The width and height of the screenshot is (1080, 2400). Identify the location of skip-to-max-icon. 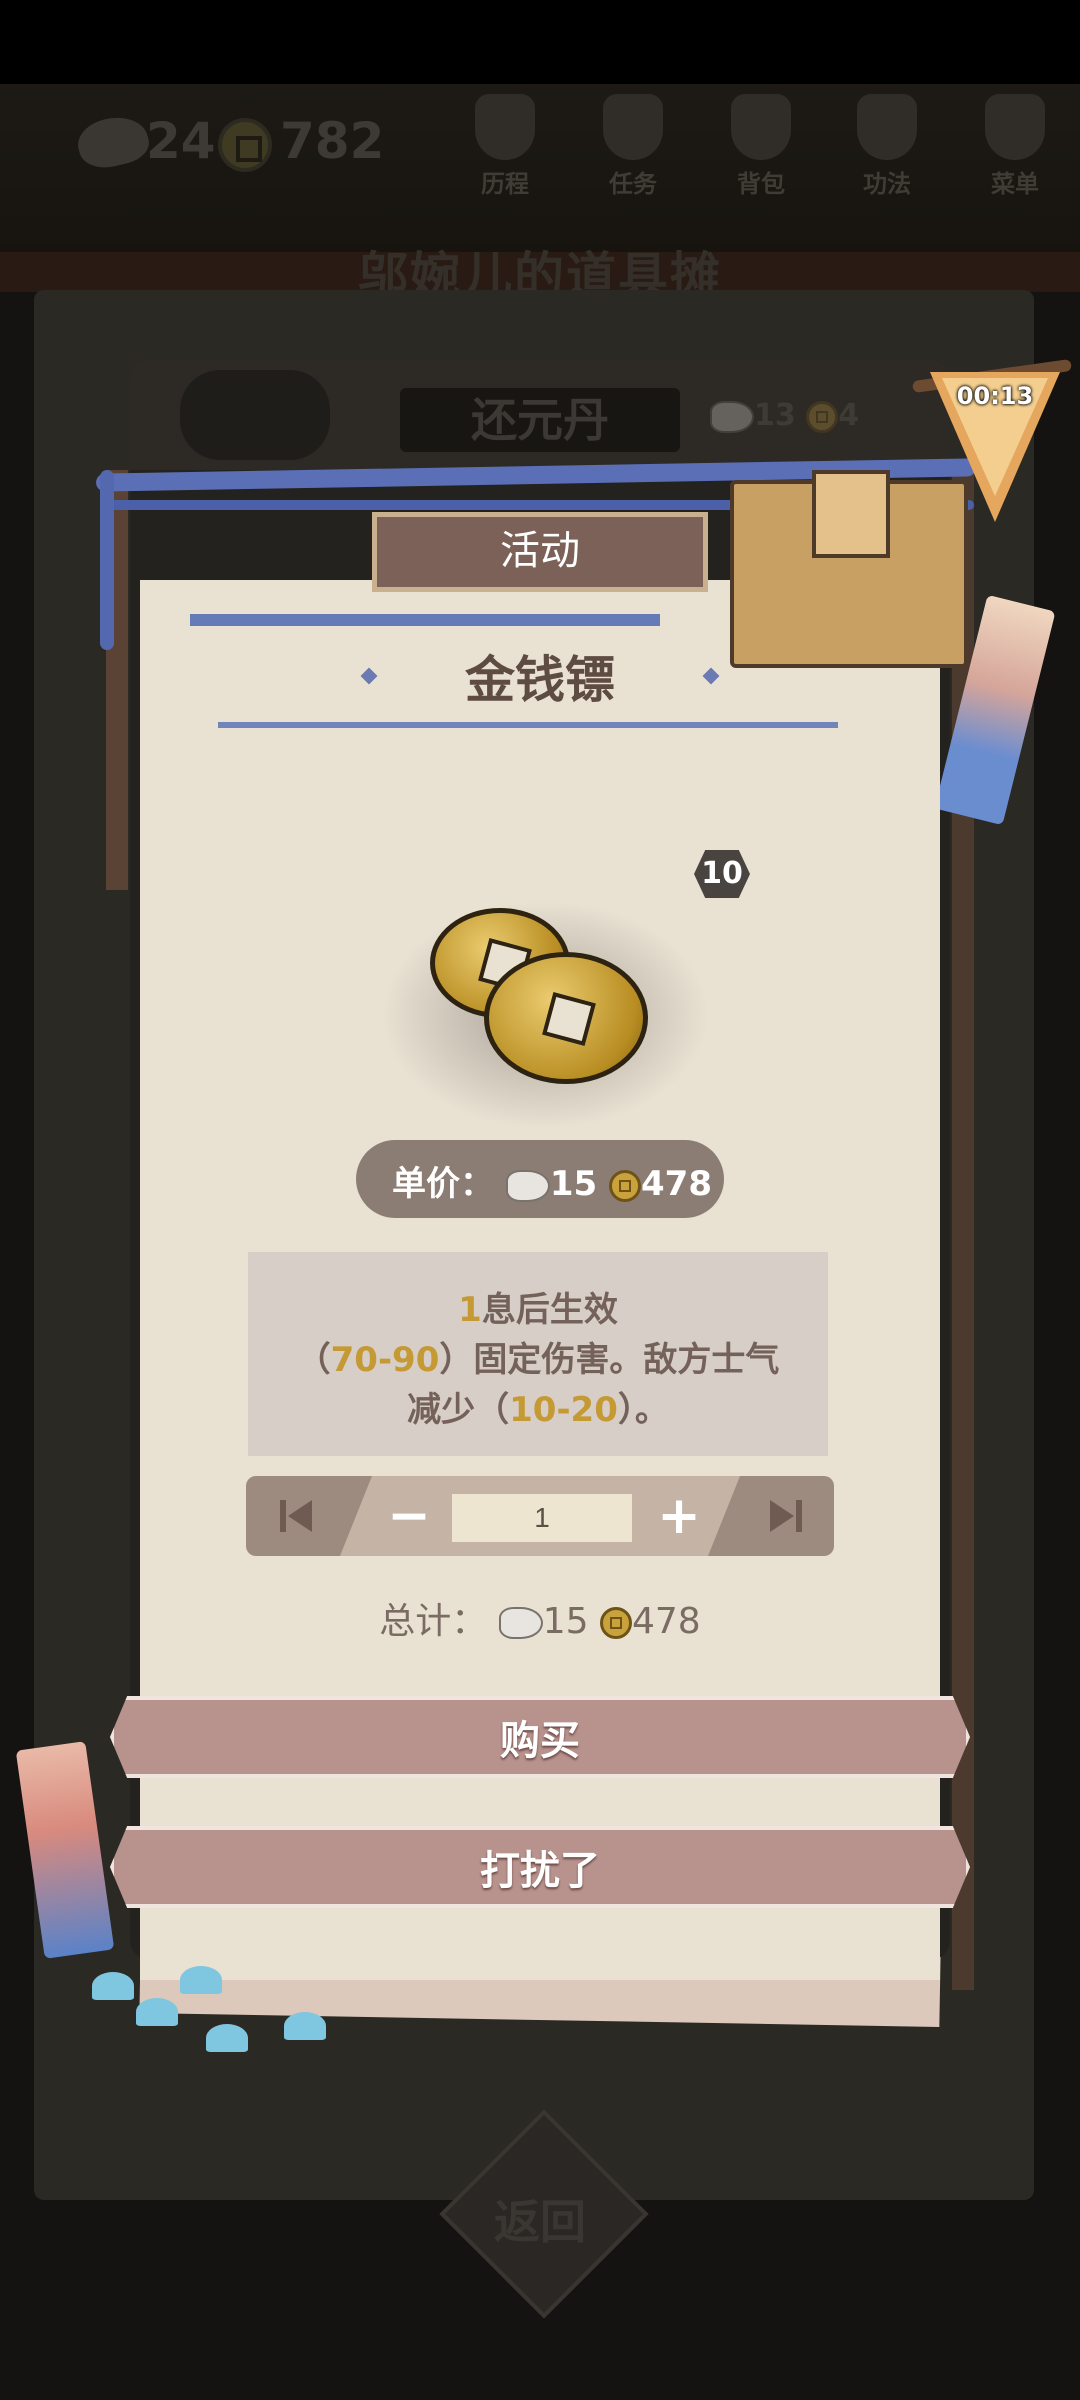
(786, 1516).